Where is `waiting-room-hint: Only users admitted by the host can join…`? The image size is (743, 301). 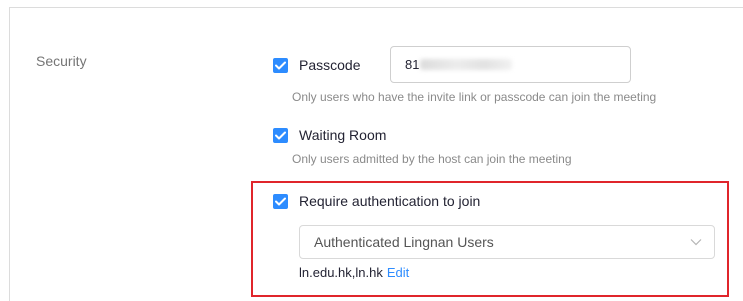
waiting-room-hint: Only users admitted by the host can join… is located at coordinates (432, 159).